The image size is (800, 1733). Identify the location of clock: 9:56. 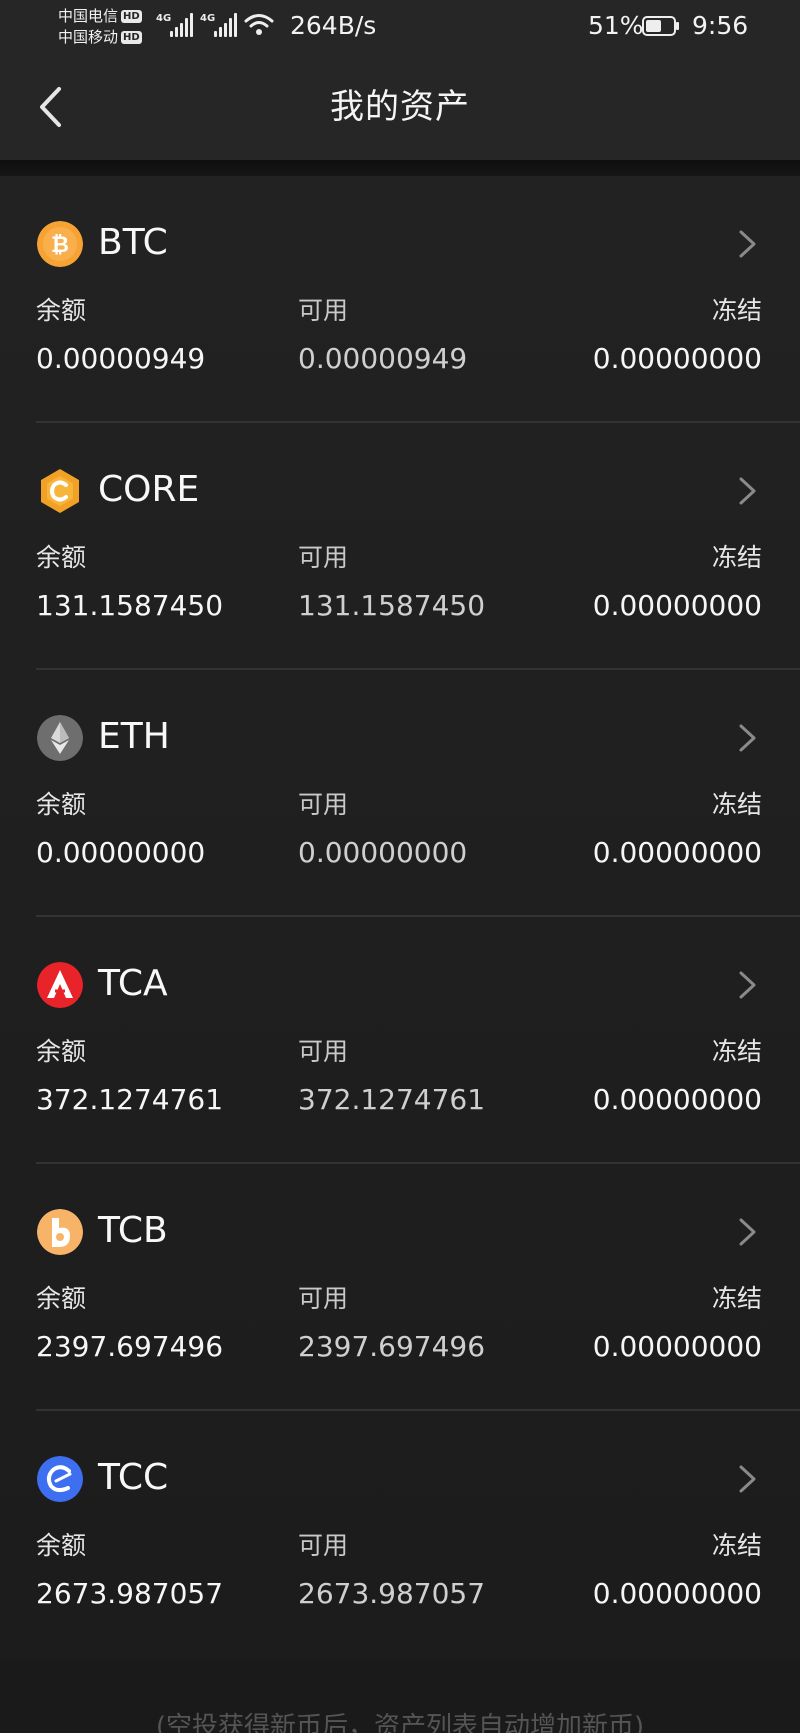
(720, 25).